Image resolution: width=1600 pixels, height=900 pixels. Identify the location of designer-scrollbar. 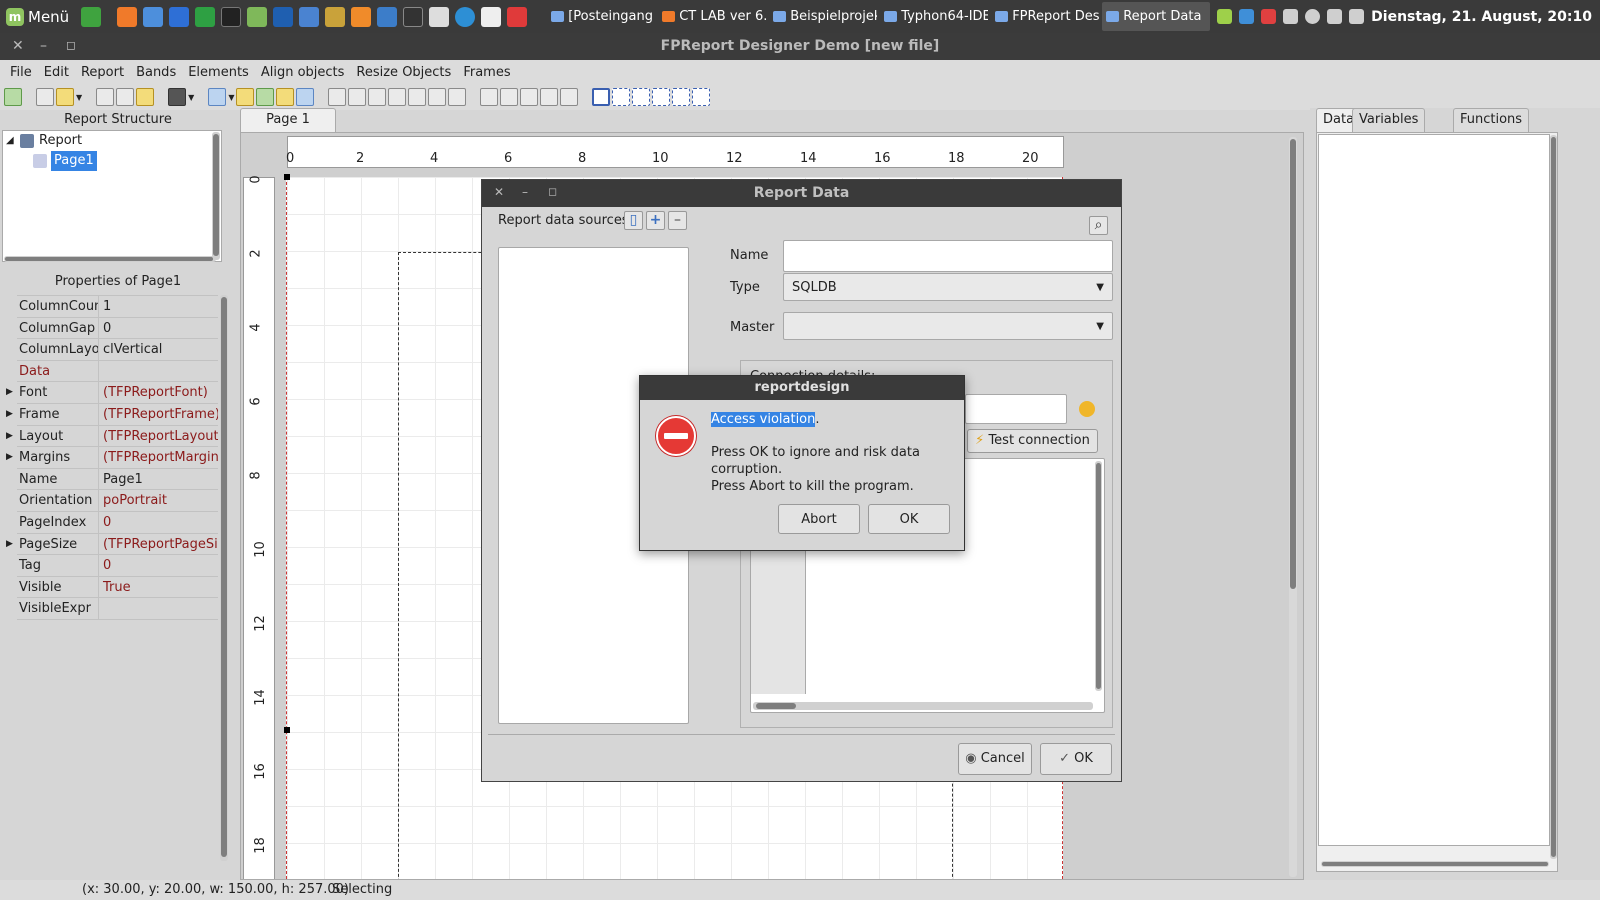
(1293, 507).